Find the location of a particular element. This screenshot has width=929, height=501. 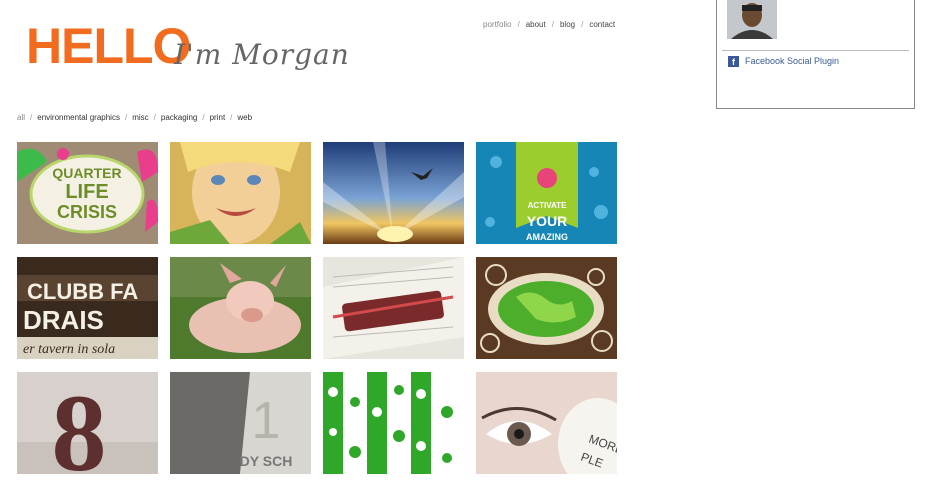

logo-name: I'm Morgan is located at coordinates (262, 54).